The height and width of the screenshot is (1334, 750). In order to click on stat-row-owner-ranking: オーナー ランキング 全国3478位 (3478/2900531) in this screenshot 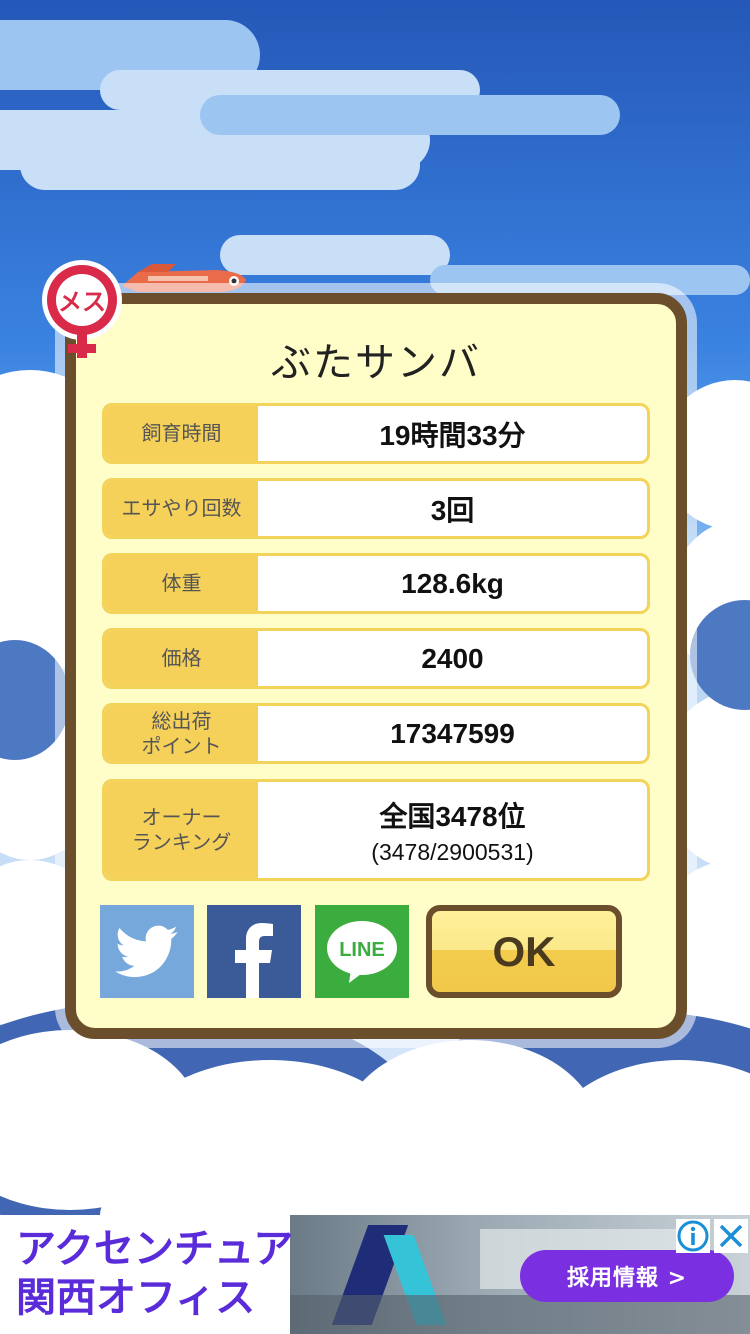, I will do `click(376, 830)`.